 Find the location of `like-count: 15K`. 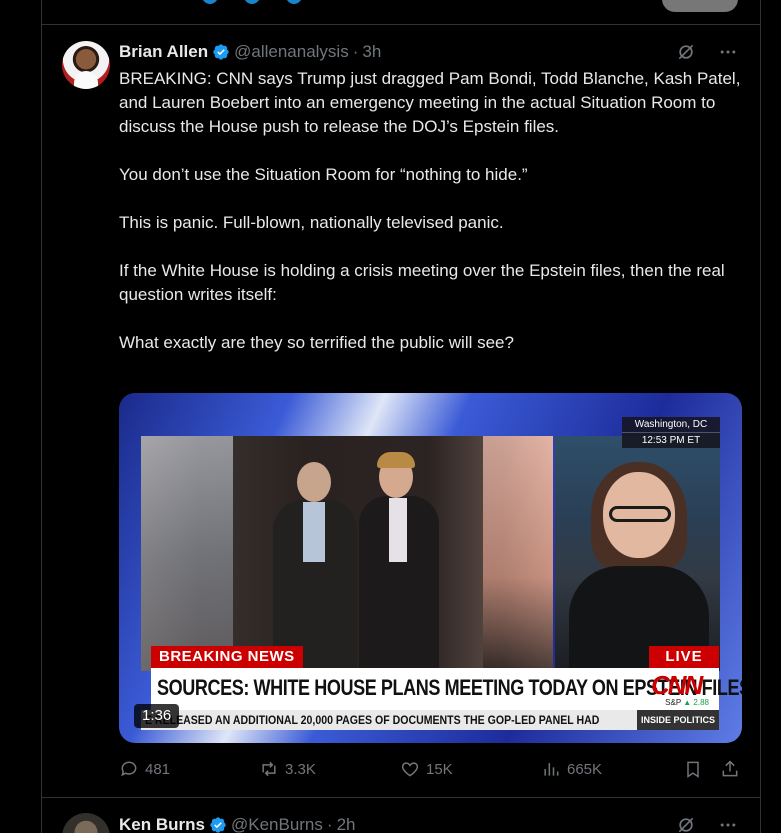

like-count: 15K is located at coordinates (439, 769).